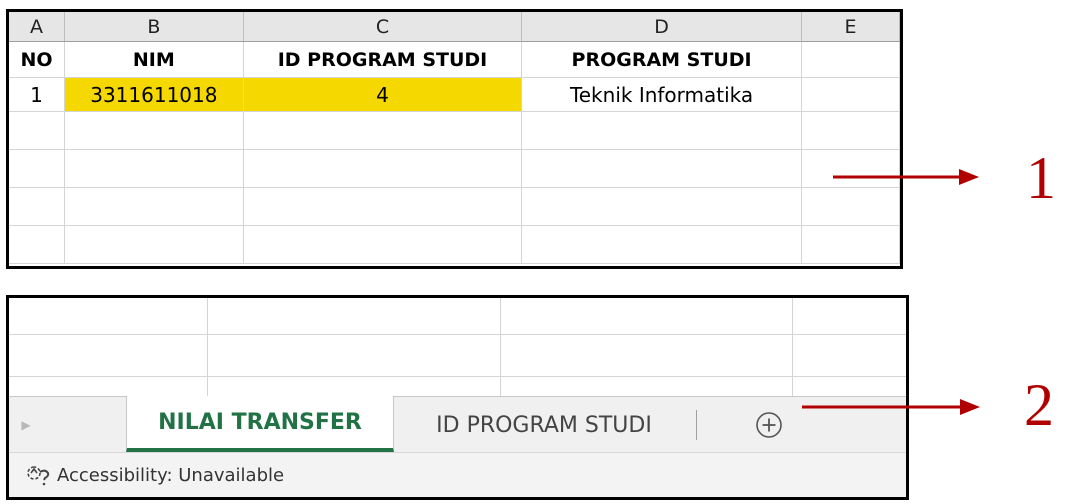  Describe the element at coordinates (154, 94) in the screenshot. I see `cell-b2: 3311611018` at that location.